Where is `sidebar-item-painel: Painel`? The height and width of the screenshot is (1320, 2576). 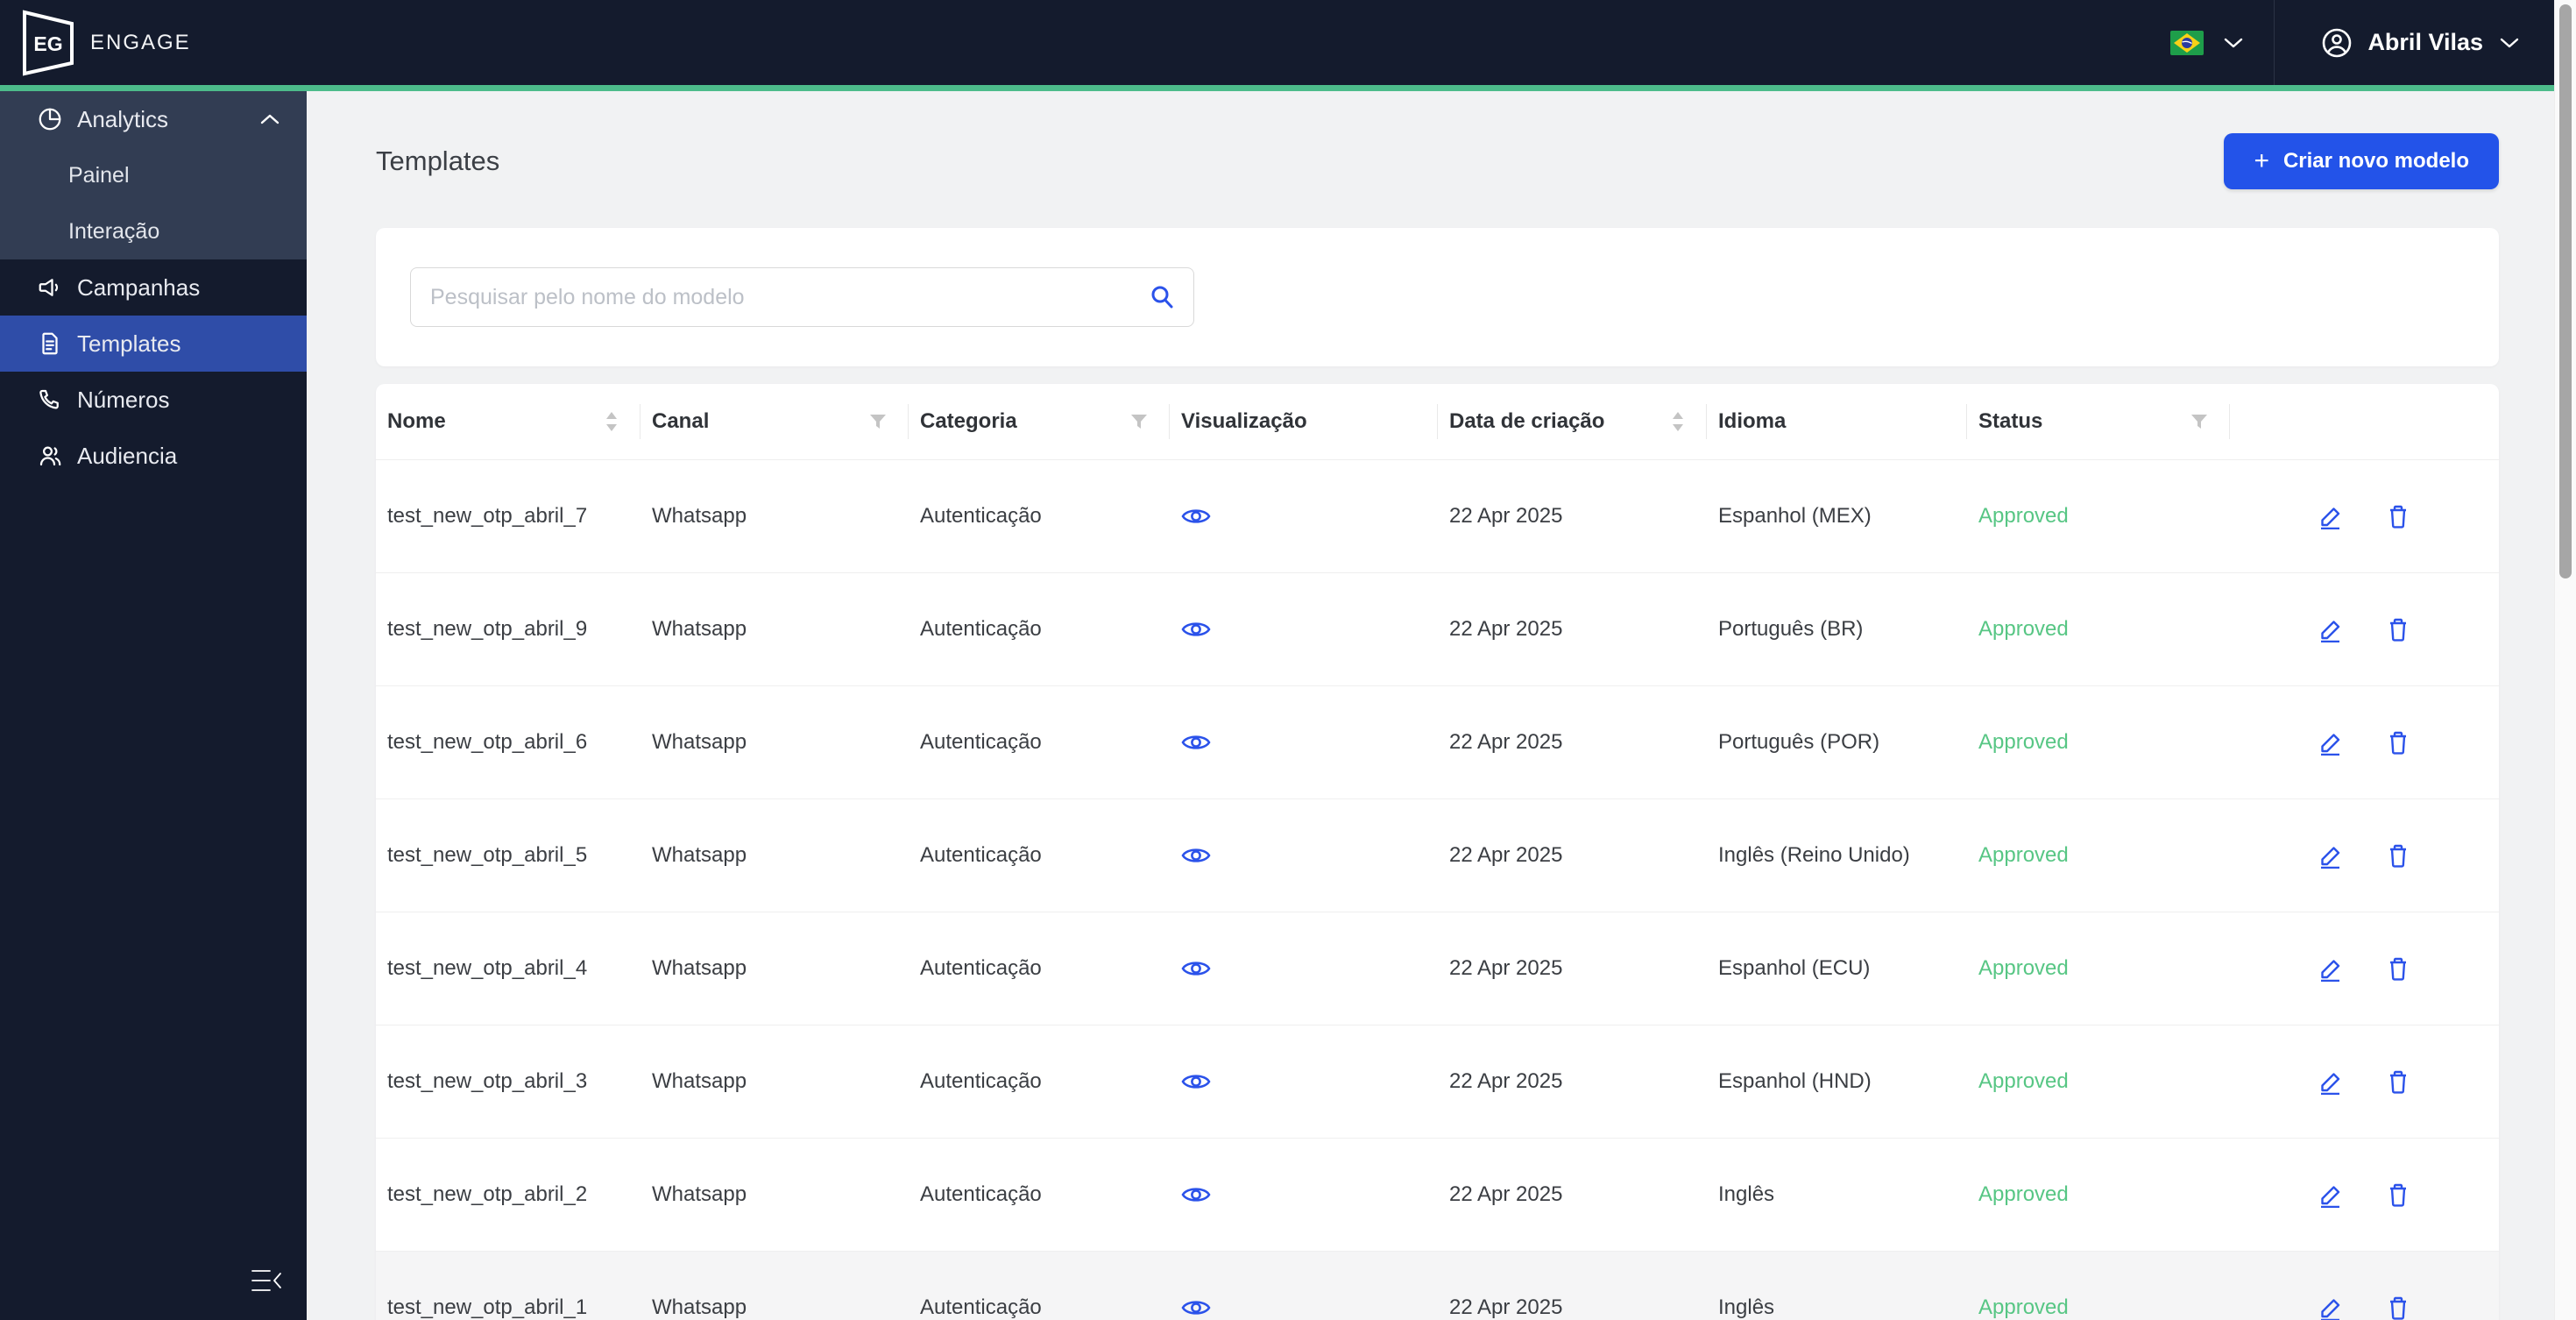
sidebar-item-painel: Painel is located at coordinates (153, 175).